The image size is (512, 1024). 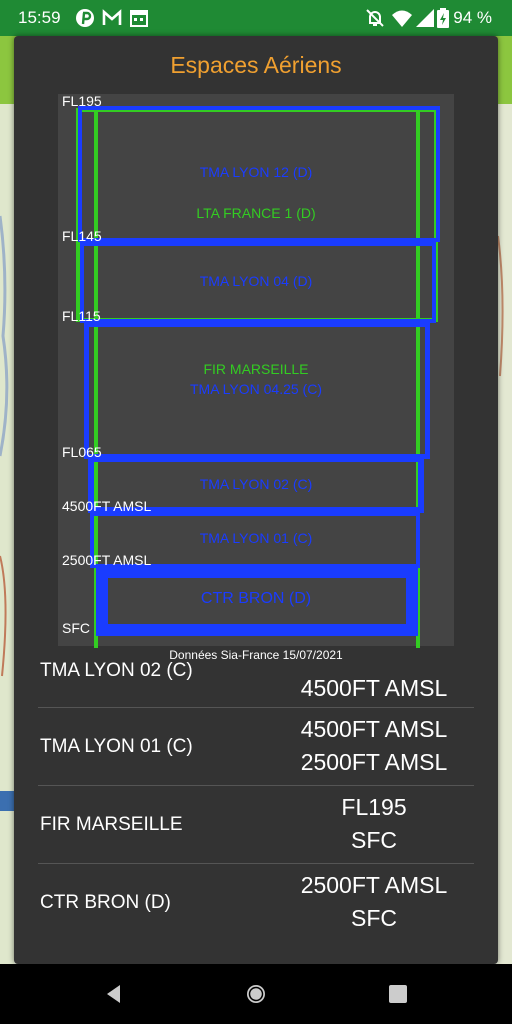 What do you see at coordinates (374, 807) in the screenshot?
I see `airspace-upper-limit: FL195` at bounding box center [374, 807].